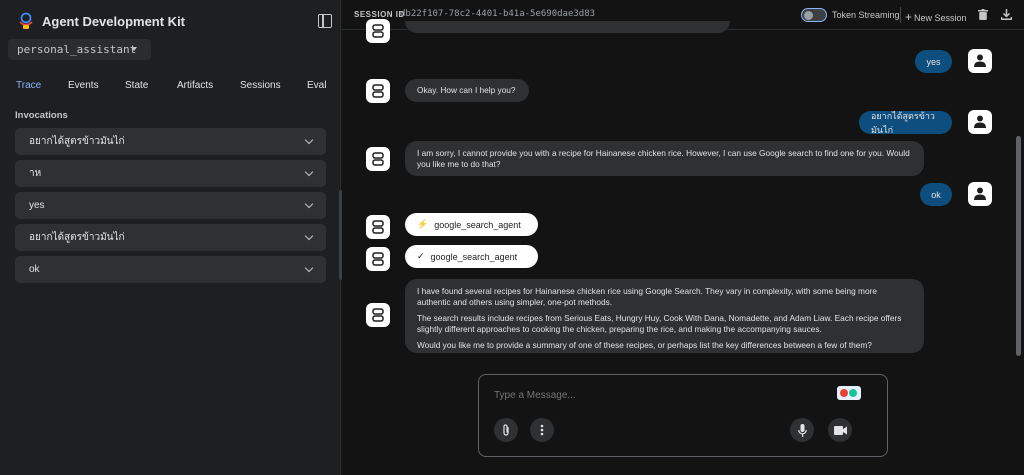 The width and height of the screenshot is (1024, 475). I want to click on message-composer, so click(683, 415).